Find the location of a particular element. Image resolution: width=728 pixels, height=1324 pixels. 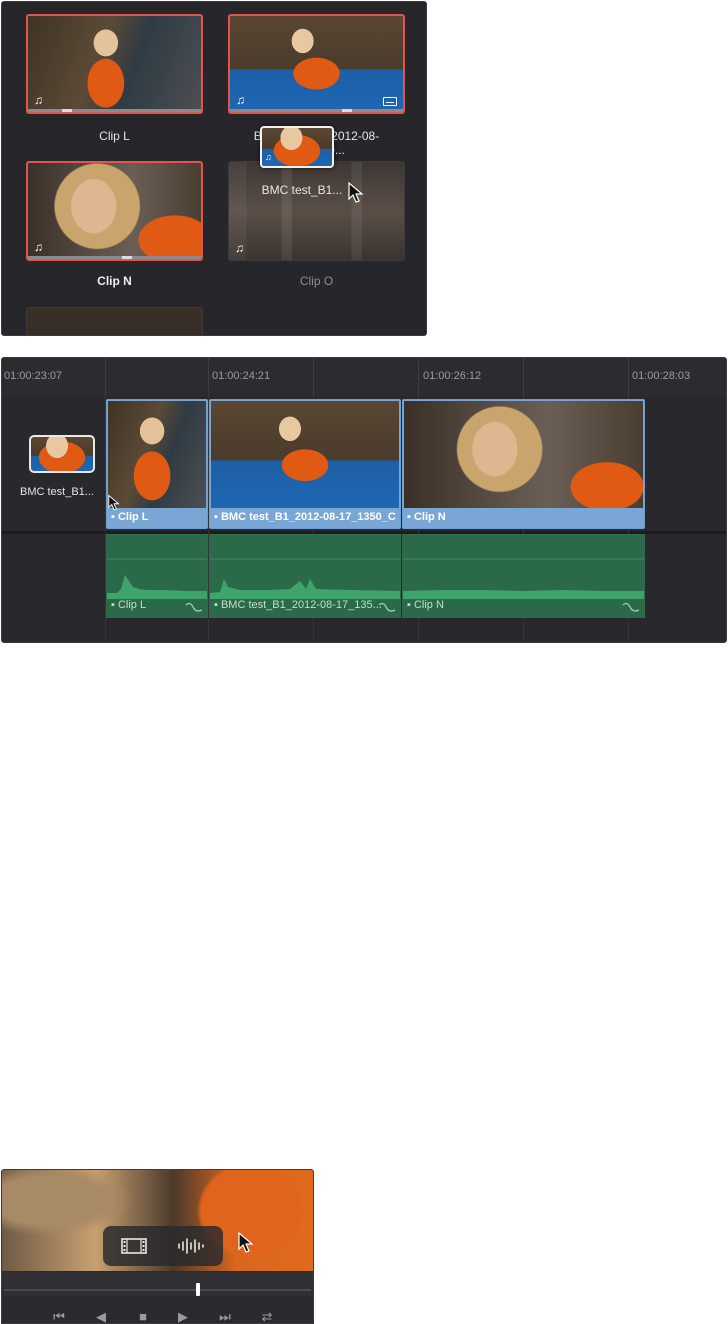

clip-label: Clip N is located at coordinates (114, 281).